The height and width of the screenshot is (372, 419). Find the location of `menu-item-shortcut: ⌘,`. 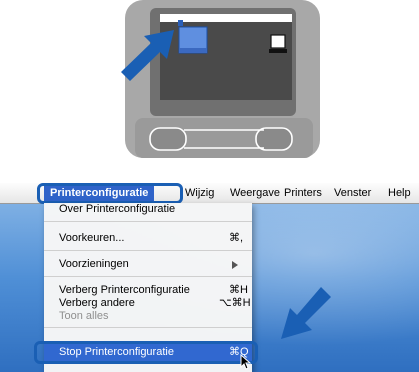

menu-item-shortcut: ⌘, is located at coordinates (236, 238).